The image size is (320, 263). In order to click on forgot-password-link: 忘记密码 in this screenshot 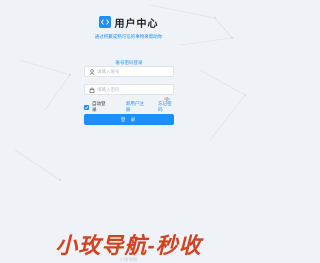, I will do `click(167, 107)`.